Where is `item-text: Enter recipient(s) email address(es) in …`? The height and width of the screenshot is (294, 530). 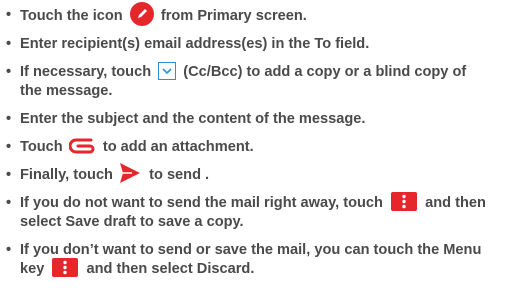
item-text: Enter recipient(s) email address(es) in … is located at coordinates (195, 44).